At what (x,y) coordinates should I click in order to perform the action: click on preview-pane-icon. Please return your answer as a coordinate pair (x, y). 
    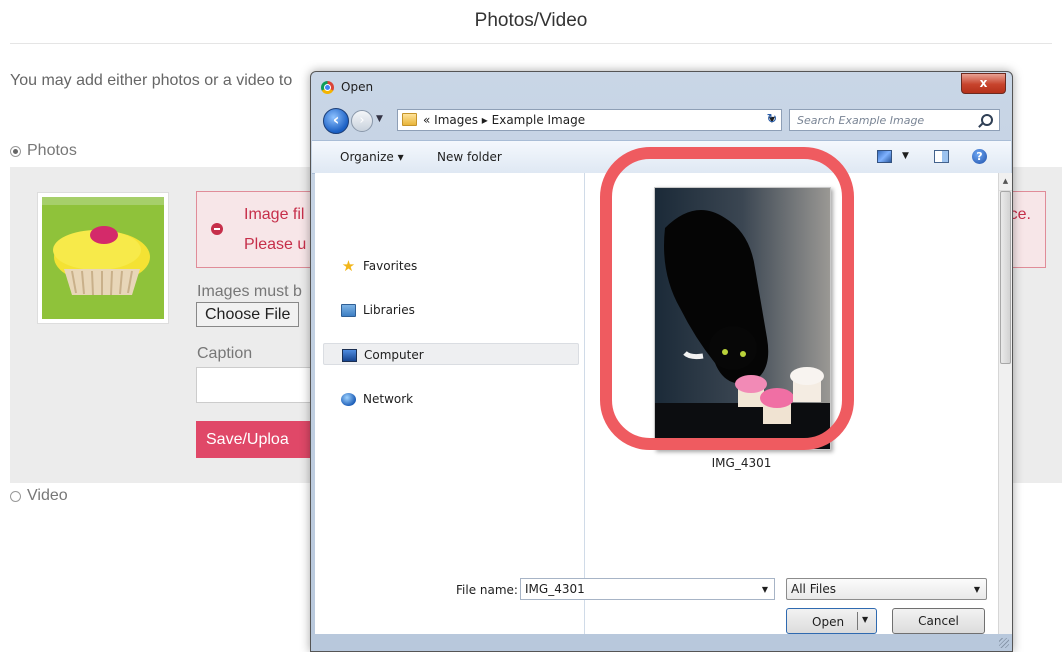
    Looking at the image, I should click on (941, 156).